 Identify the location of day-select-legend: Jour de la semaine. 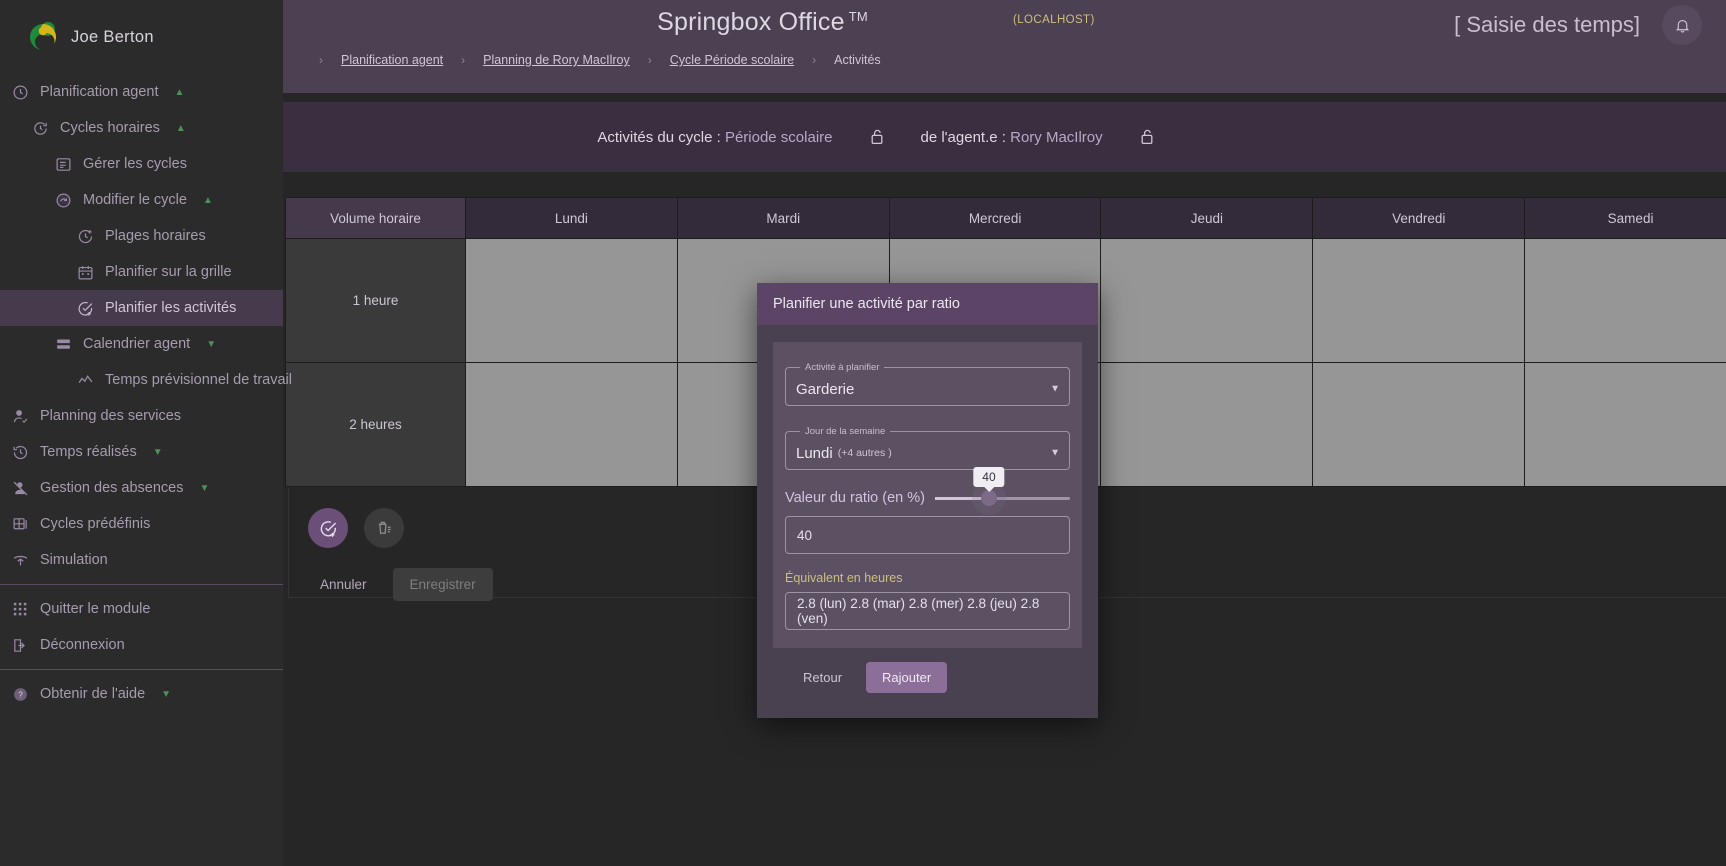
(845, 431).